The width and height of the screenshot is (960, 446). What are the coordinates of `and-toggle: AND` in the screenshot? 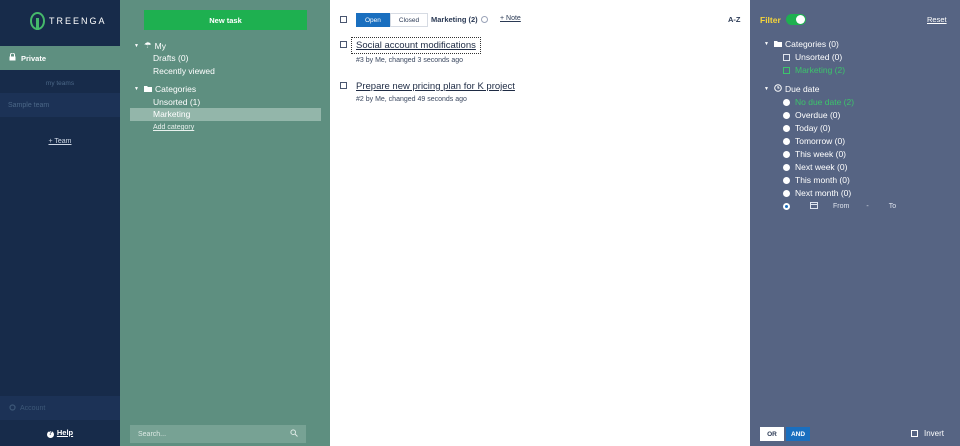 It's located at (798, 434).